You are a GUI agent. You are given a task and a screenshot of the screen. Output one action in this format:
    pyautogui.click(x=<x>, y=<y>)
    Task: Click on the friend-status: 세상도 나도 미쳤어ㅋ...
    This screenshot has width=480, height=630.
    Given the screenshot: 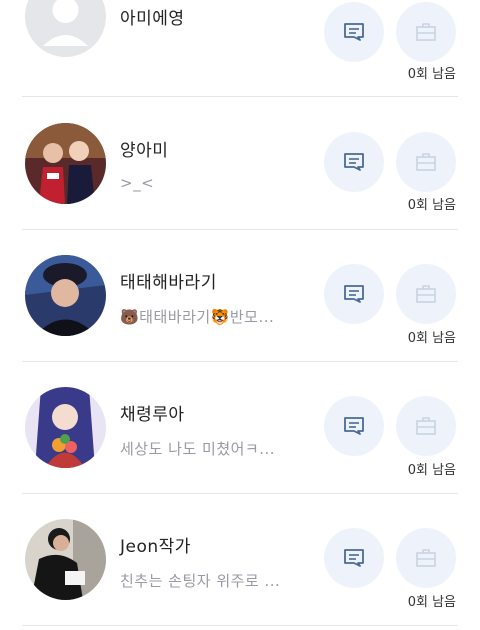 What is the action you would take?
    pyautogui.click(x=198, y=449)
    